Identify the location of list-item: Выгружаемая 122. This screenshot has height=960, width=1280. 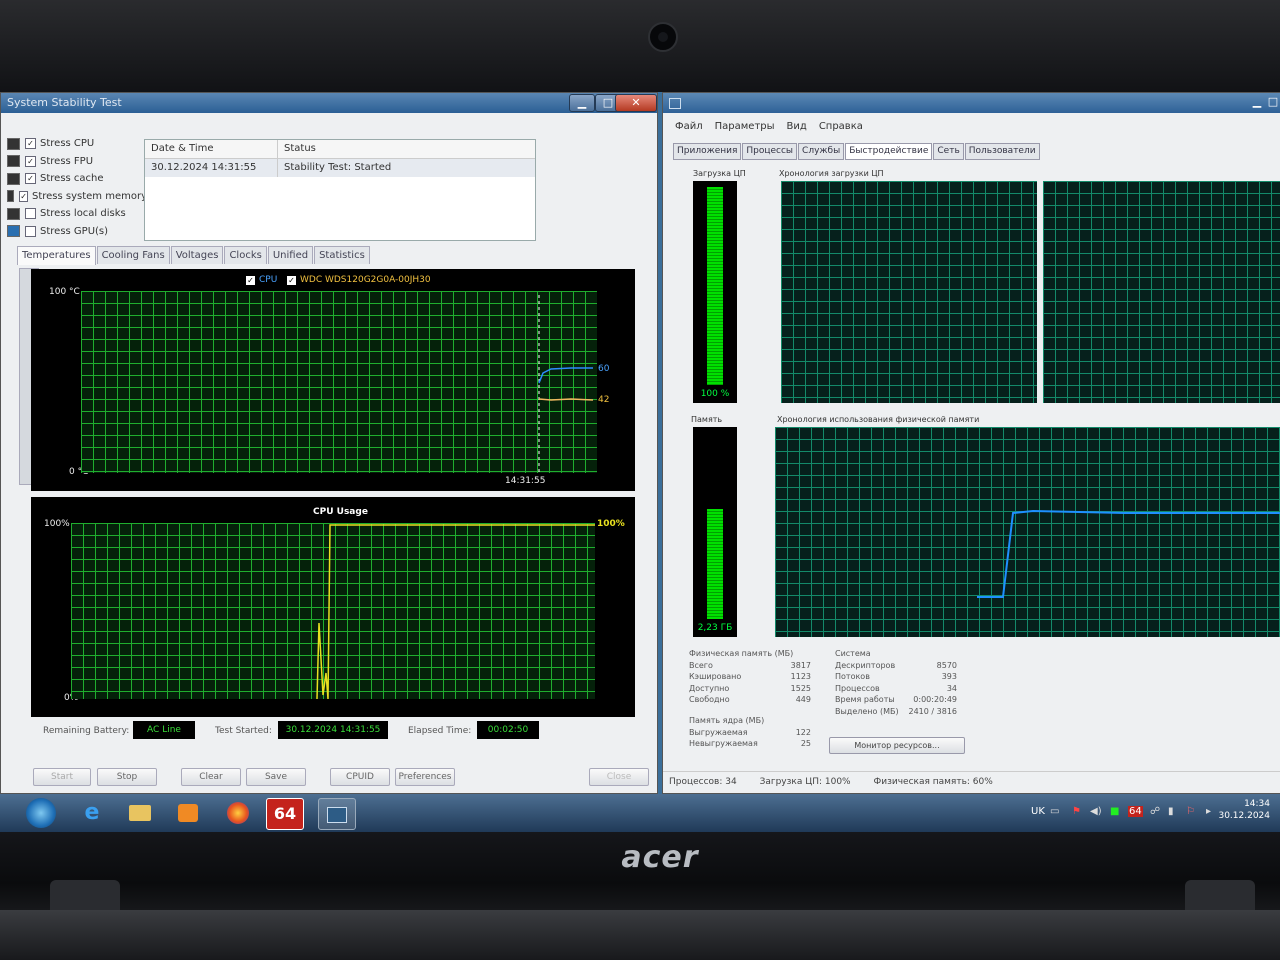
(750, 732).